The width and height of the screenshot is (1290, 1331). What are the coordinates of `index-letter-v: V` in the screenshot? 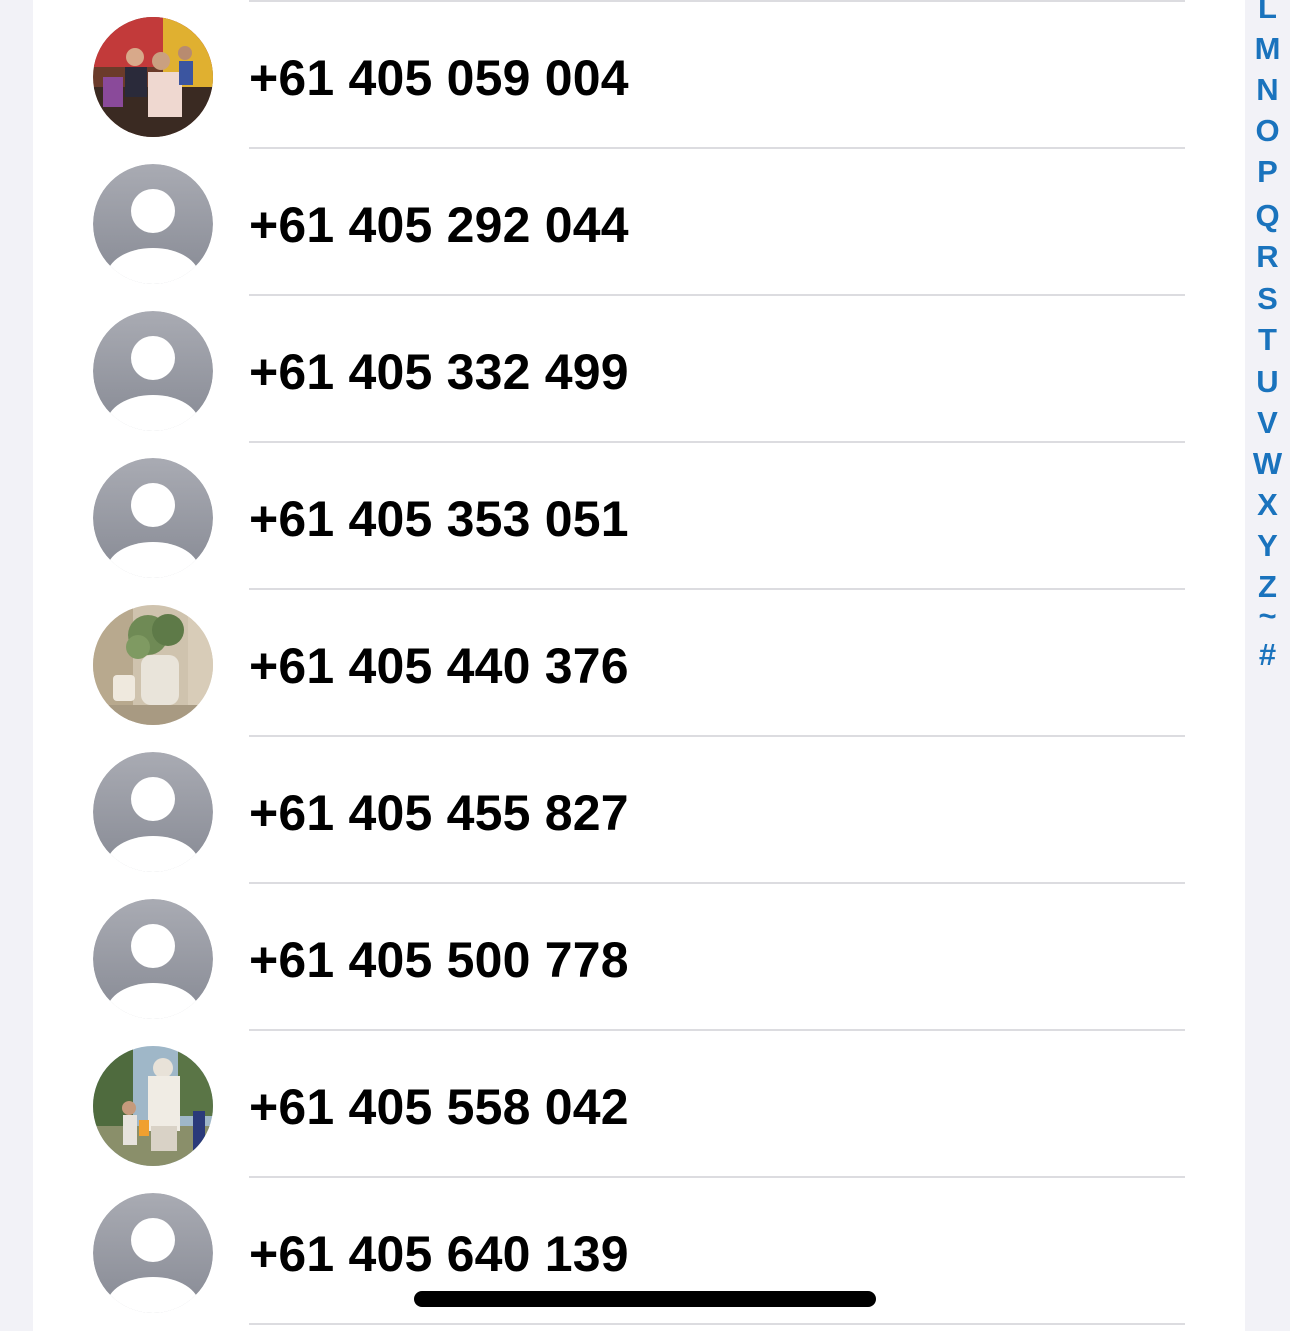 It's located at (1267, 423).